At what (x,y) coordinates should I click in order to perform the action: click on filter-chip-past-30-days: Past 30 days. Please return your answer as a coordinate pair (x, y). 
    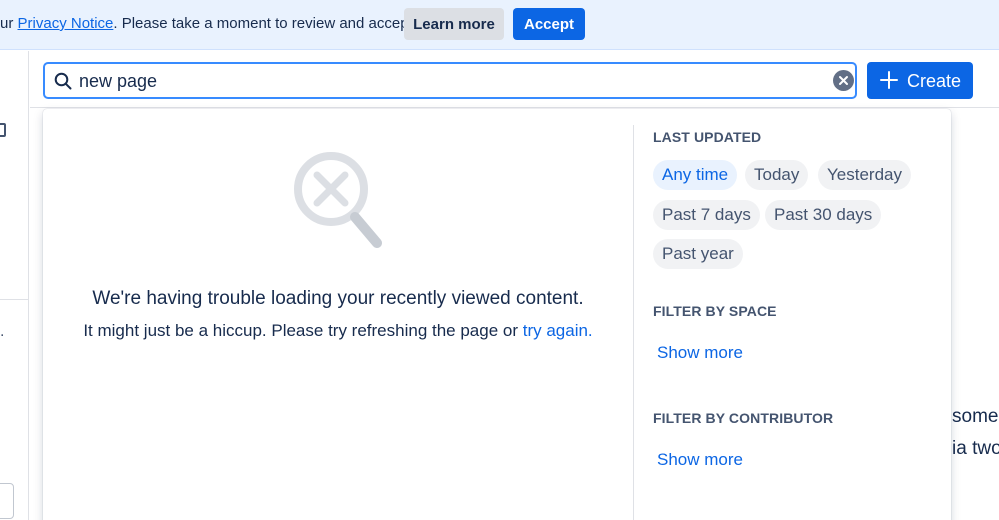
    Looking at the image, I should click on (823, 215).